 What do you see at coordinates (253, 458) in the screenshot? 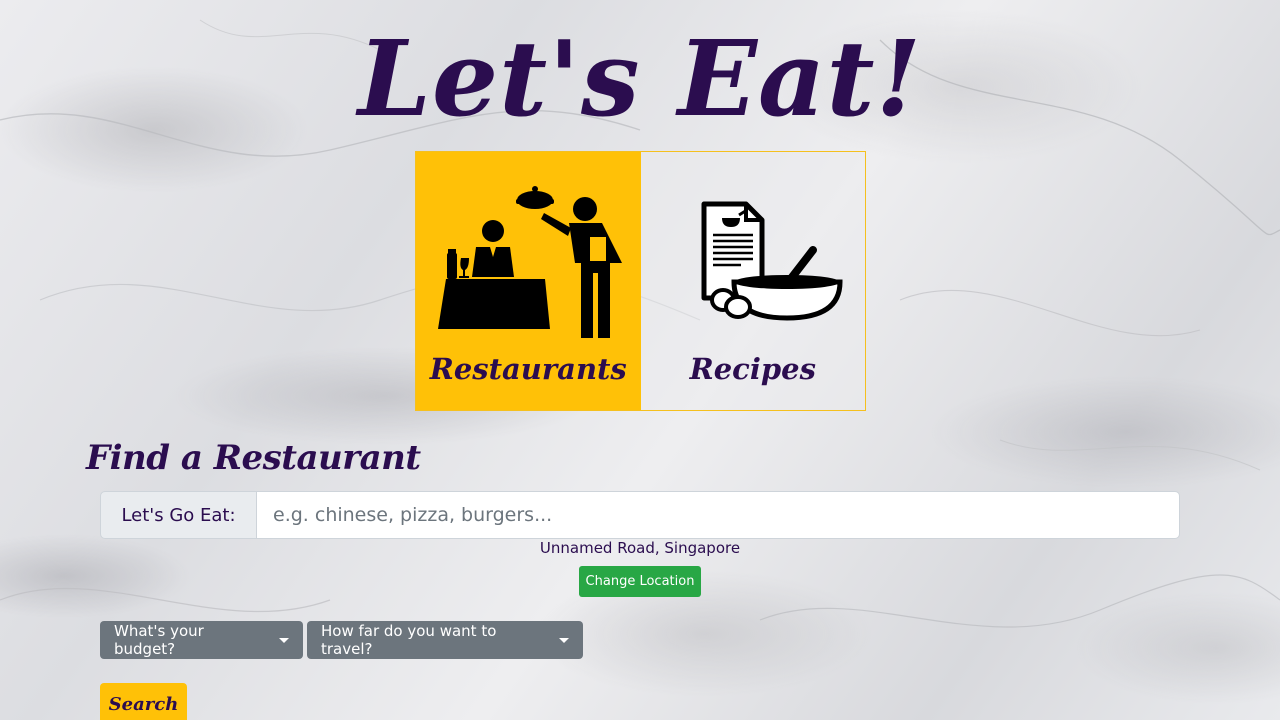
I see `find-restaurant-heading: Find a Restaurant` at bounding box center [253, 458].